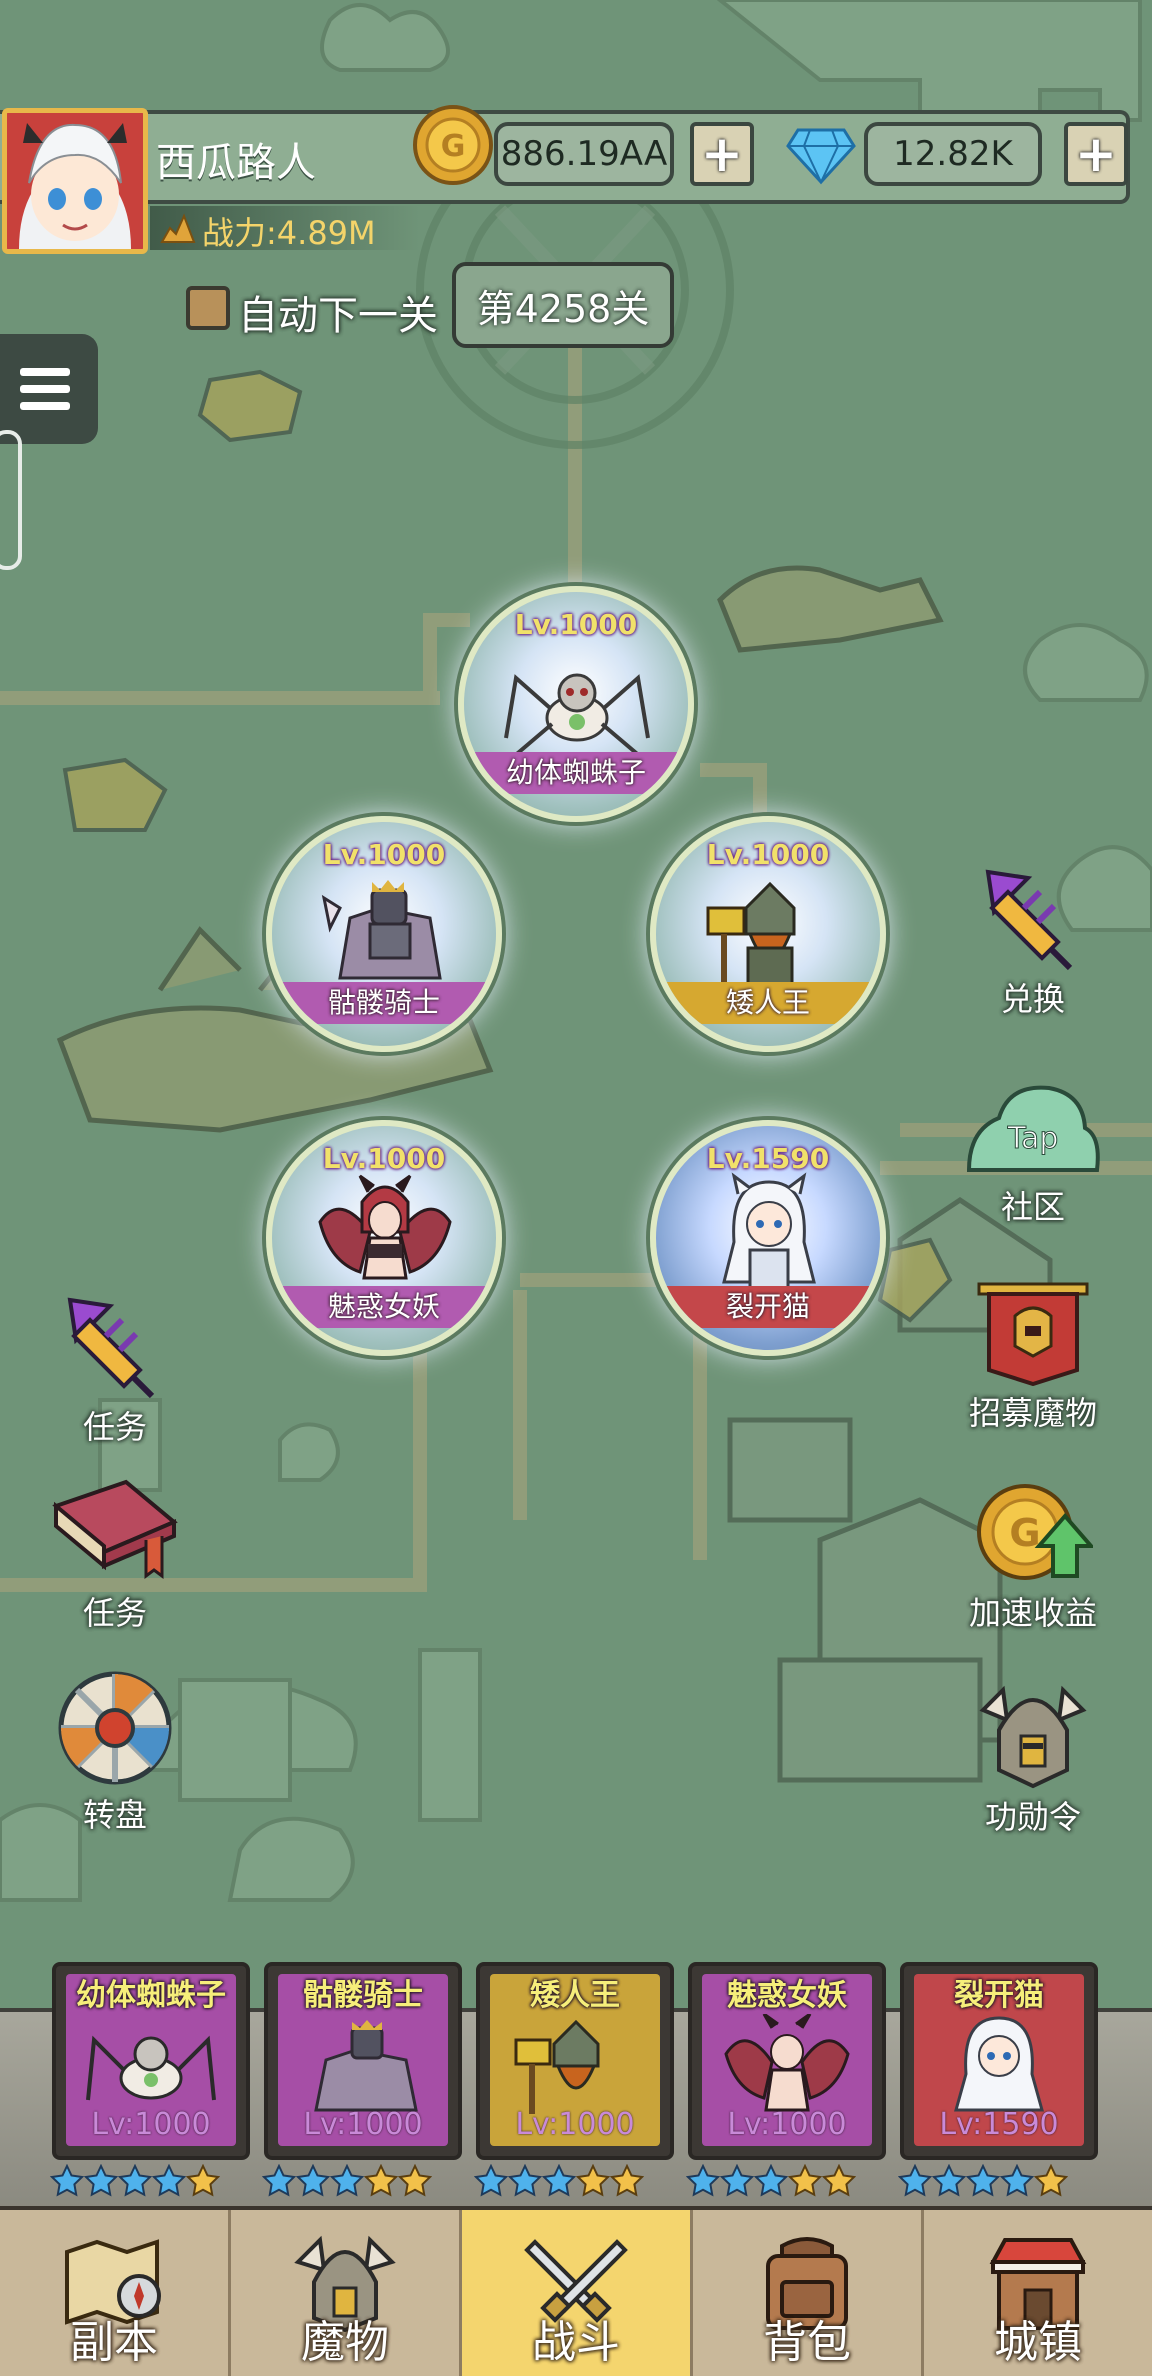 The width and height of the screenshot is (1152, 2376). What do you see at coordinates (385, 1227) in the screenshot?
I see `succubus-icon` at bounding box center [385, 1227].